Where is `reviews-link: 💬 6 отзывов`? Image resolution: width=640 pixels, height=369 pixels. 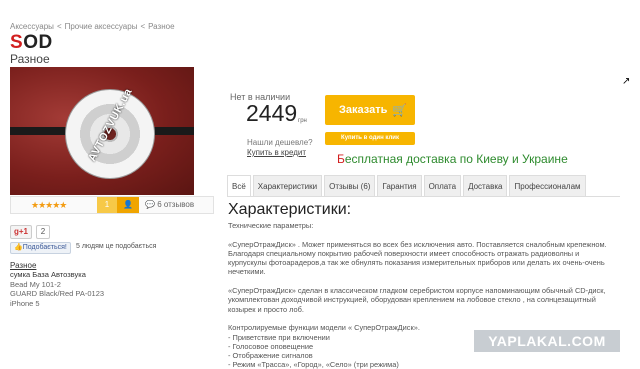
reviews-link: 💬 6 отзывов is located at coordinates (169, 204).